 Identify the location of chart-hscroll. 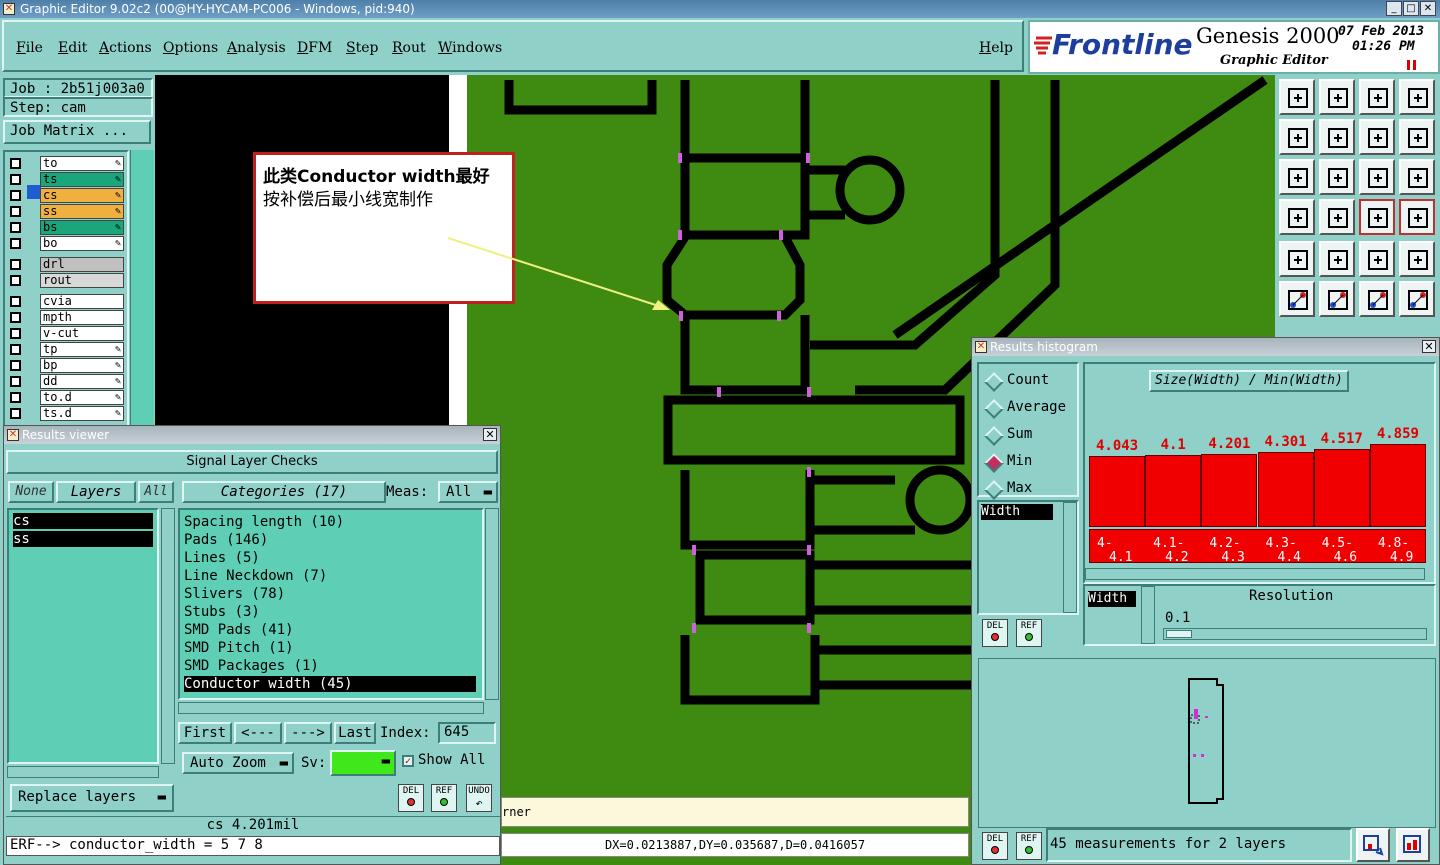
(1255, 574).